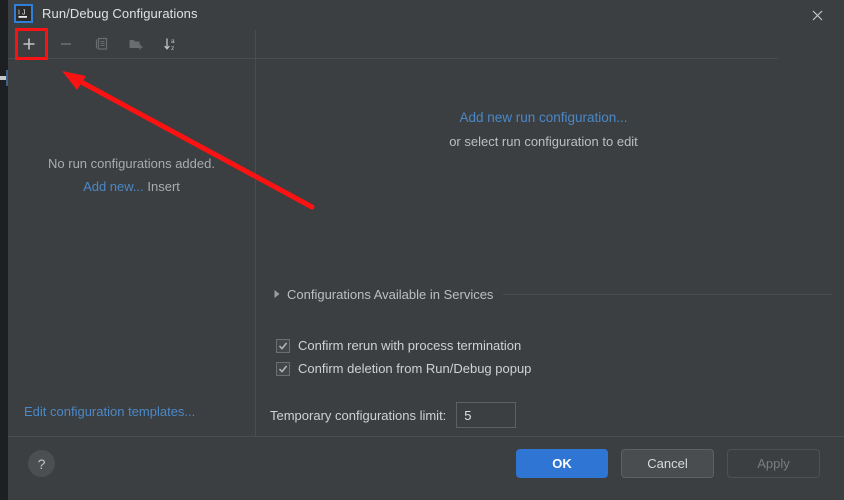 The image size is (844, 500). I want to click on remove-configuration-button, so click(66, 44).